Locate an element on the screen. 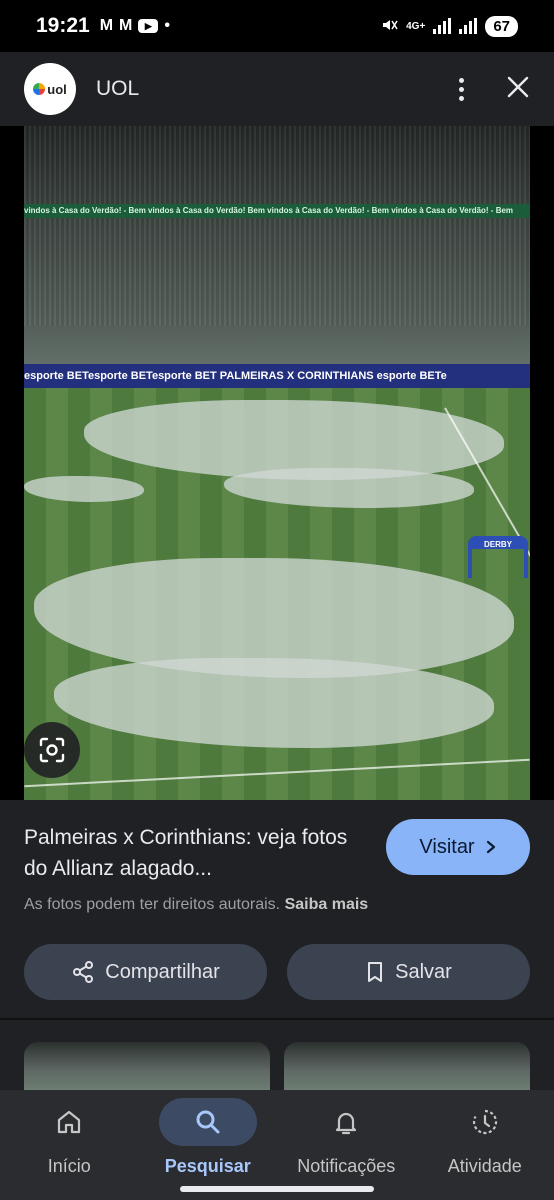 The image size is (554, 1200). logo-mark-icon is located at coordinates (39, 89).